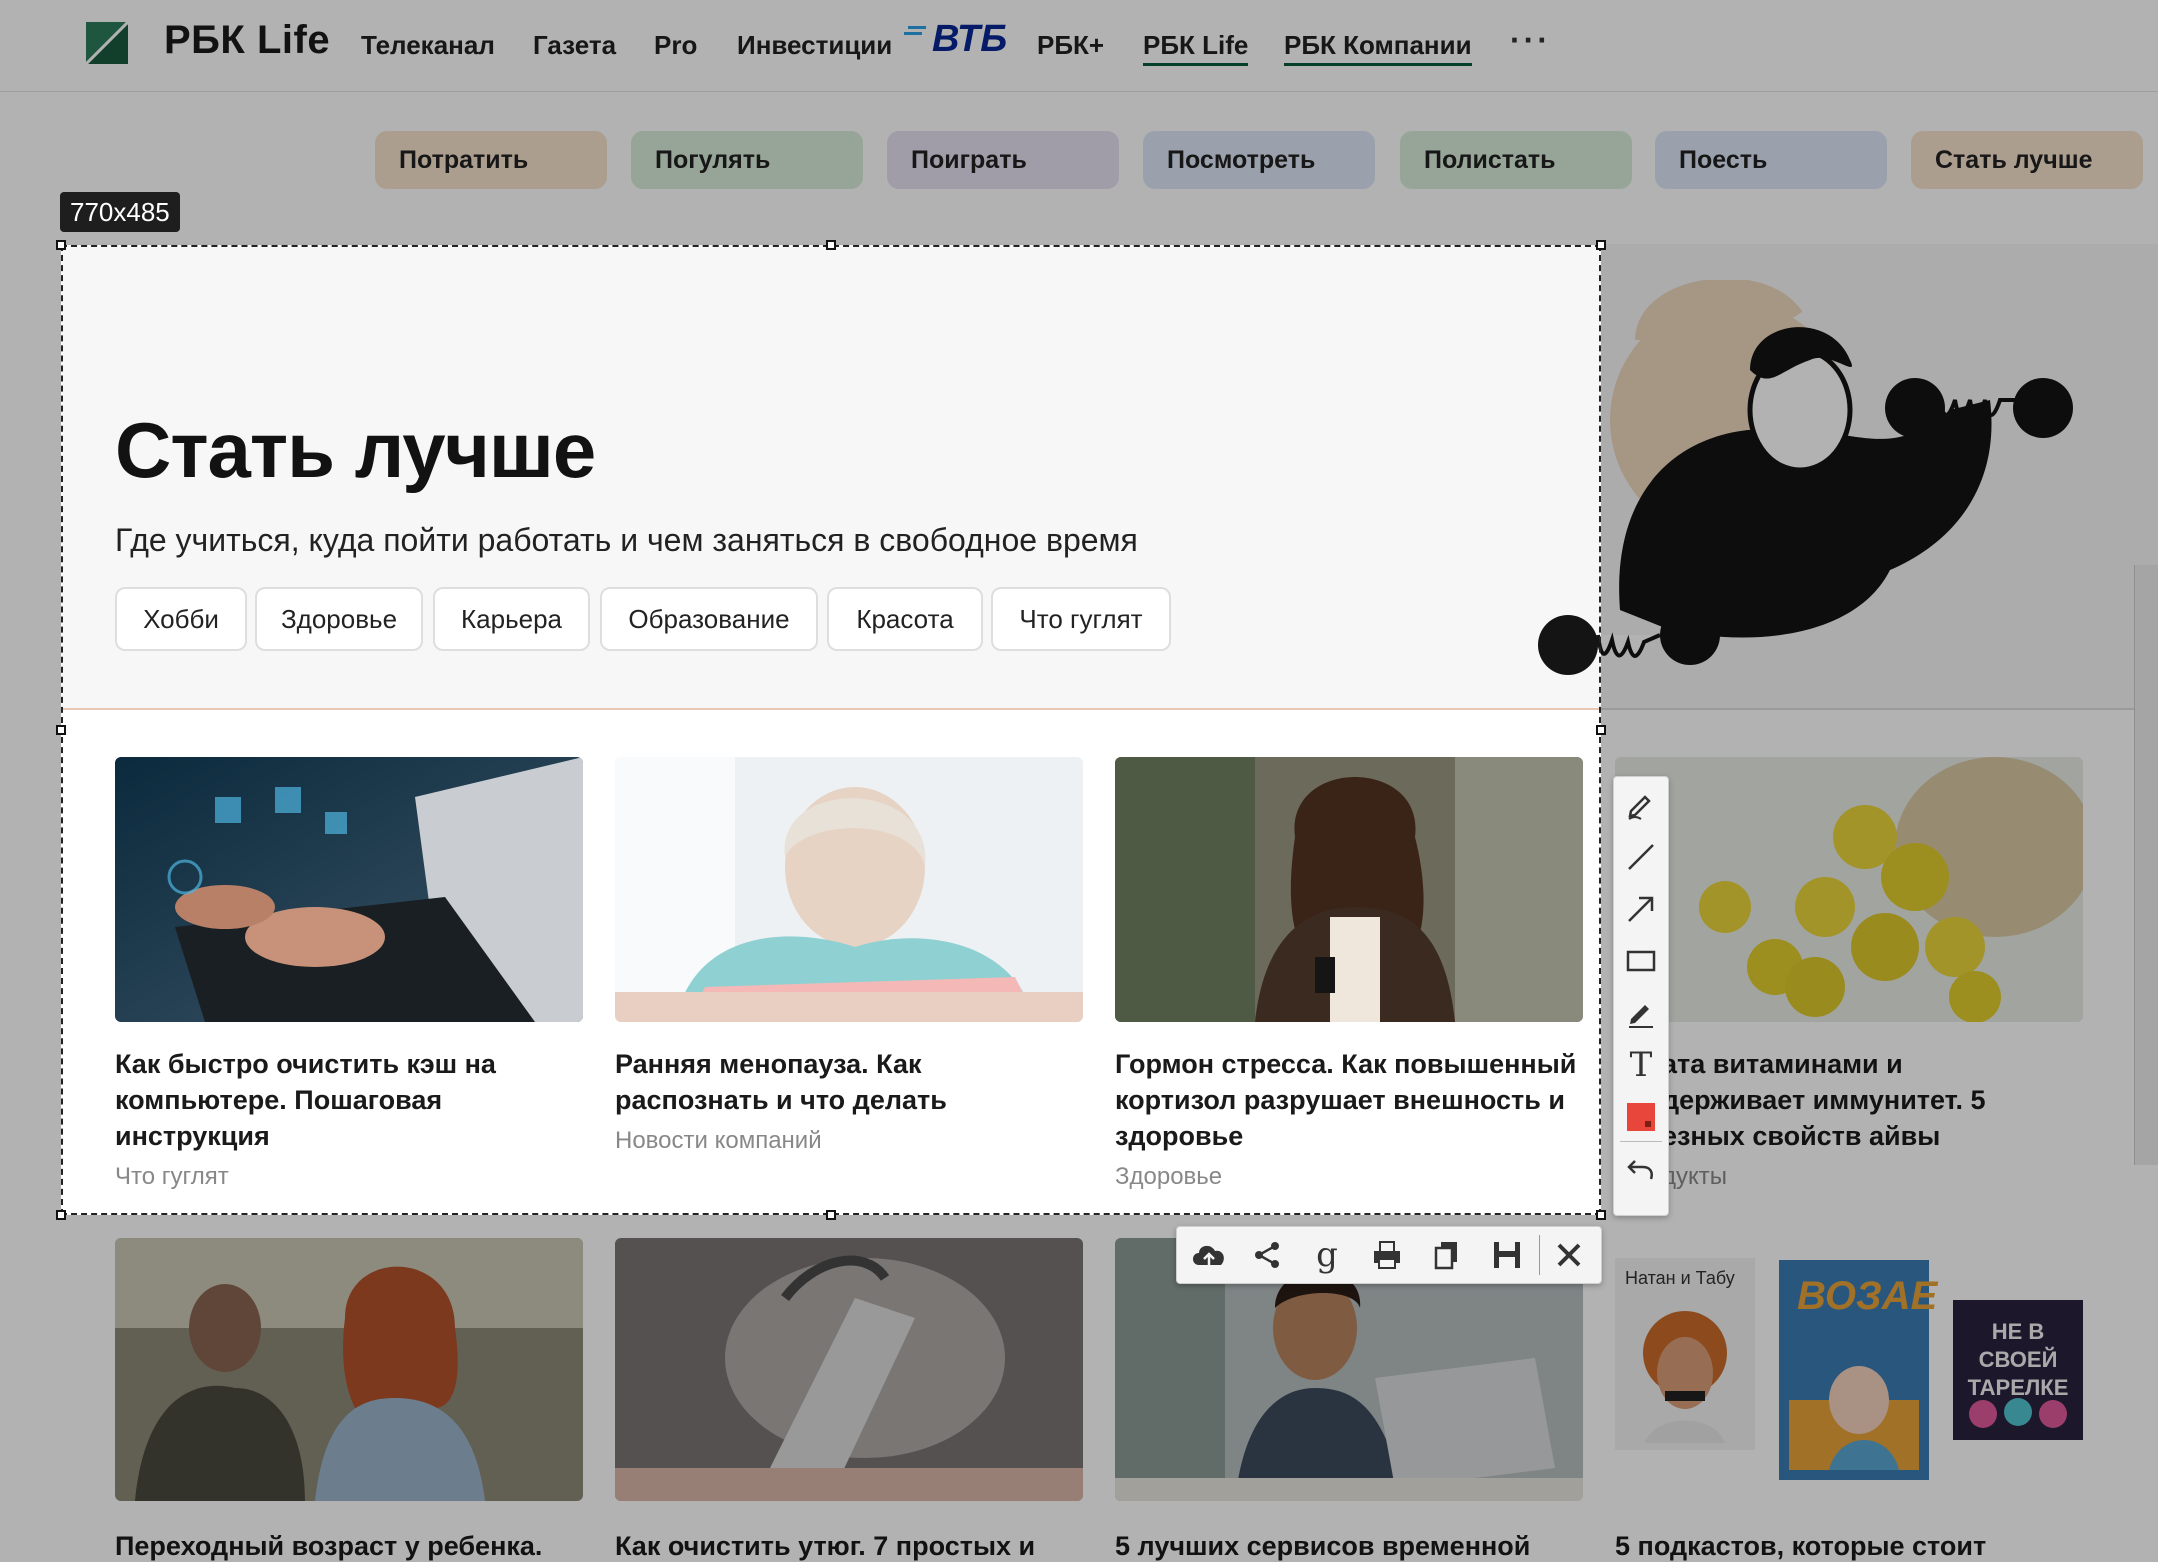  Describe the element at coordinates (1569, 1255) in the screenshot. I see `close-icon` at that location.